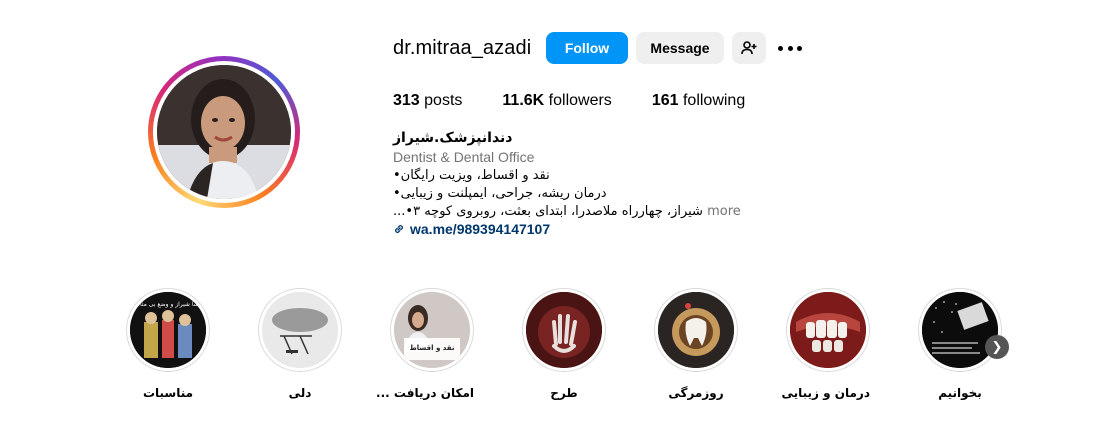  I want to click on bio-category: Dentist & Dental Office, so click(464, 157).